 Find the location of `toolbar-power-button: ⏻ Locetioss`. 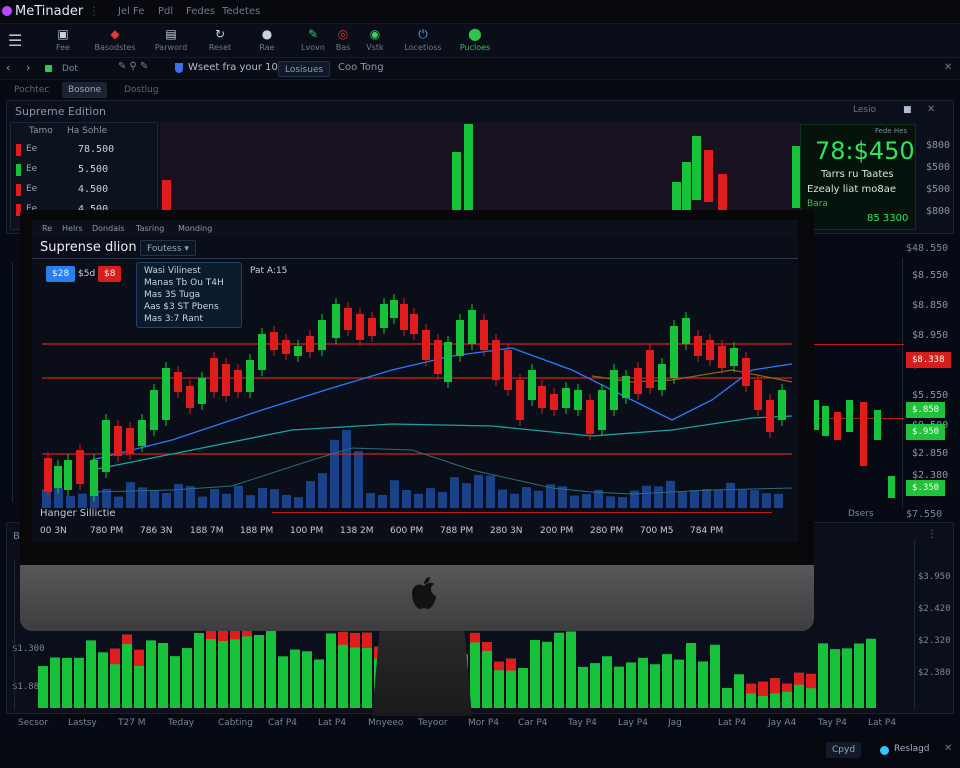

toolbar-power-button: ⏻ Locetioss is located at coordinates (423, 39).